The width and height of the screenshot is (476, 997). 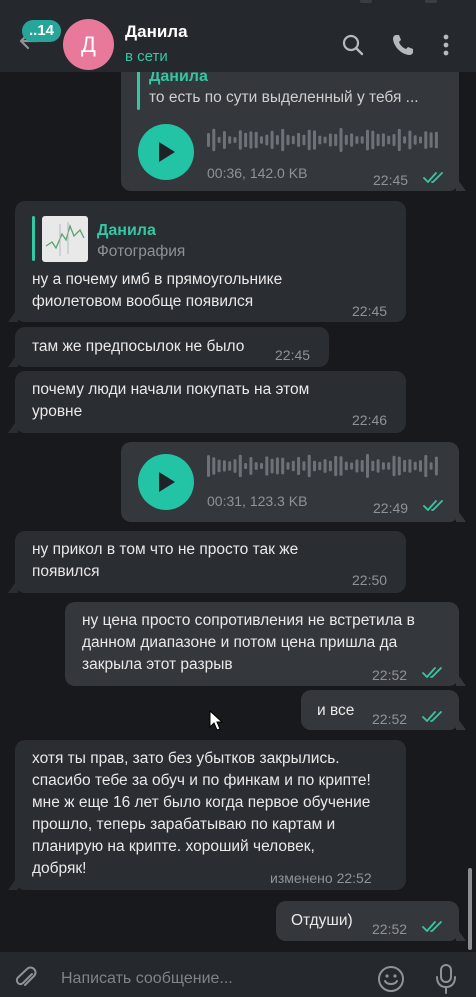 What do you see at coordinates (138, 346) in the screenshot?
I see `message-text: там же предпосылок не было` at bounding box center [138, 346].